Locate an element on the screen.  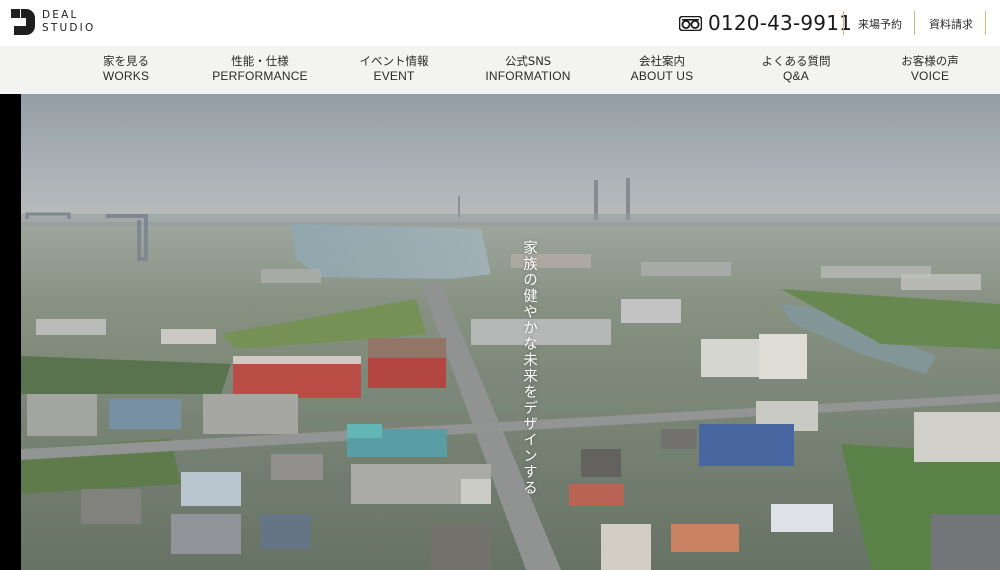
nav-item-qa: よくある質問 Q&A is located at coordinates (796, 69).